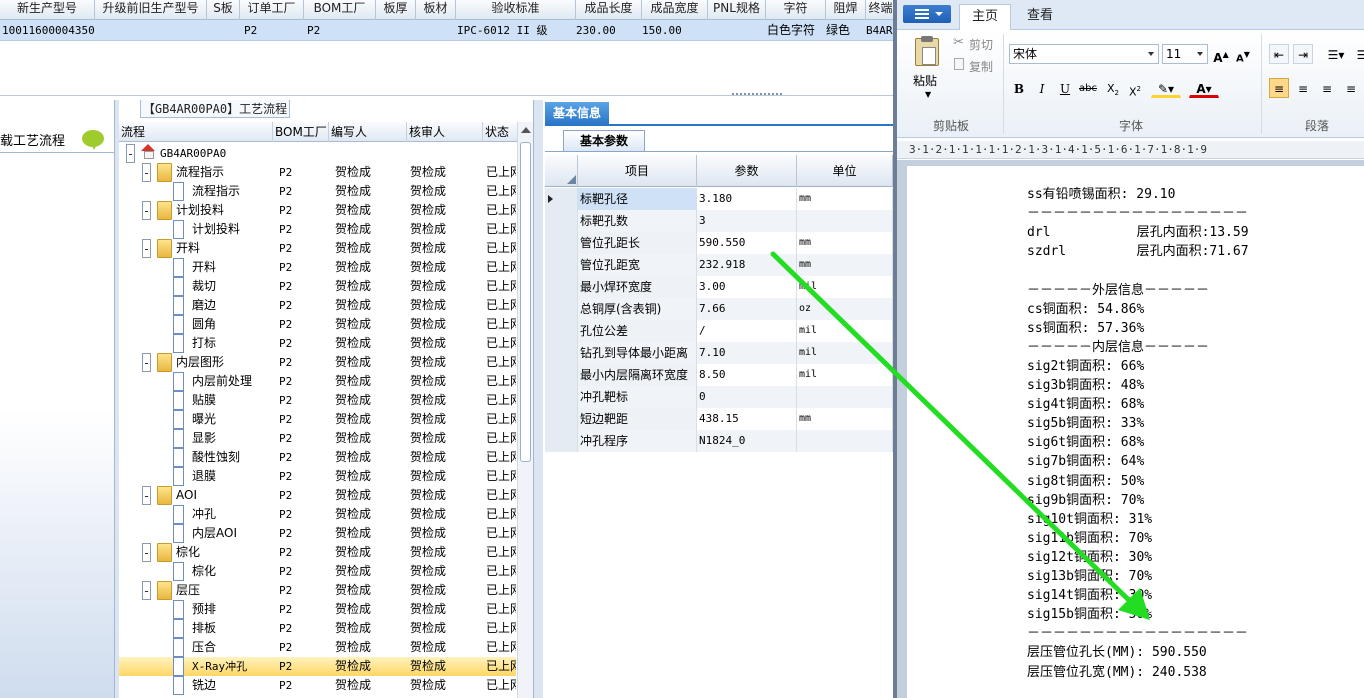 Image resolution: width=1364 pixels, height=698 pixels. I want to click on file-menu-button, so click(927, 14).